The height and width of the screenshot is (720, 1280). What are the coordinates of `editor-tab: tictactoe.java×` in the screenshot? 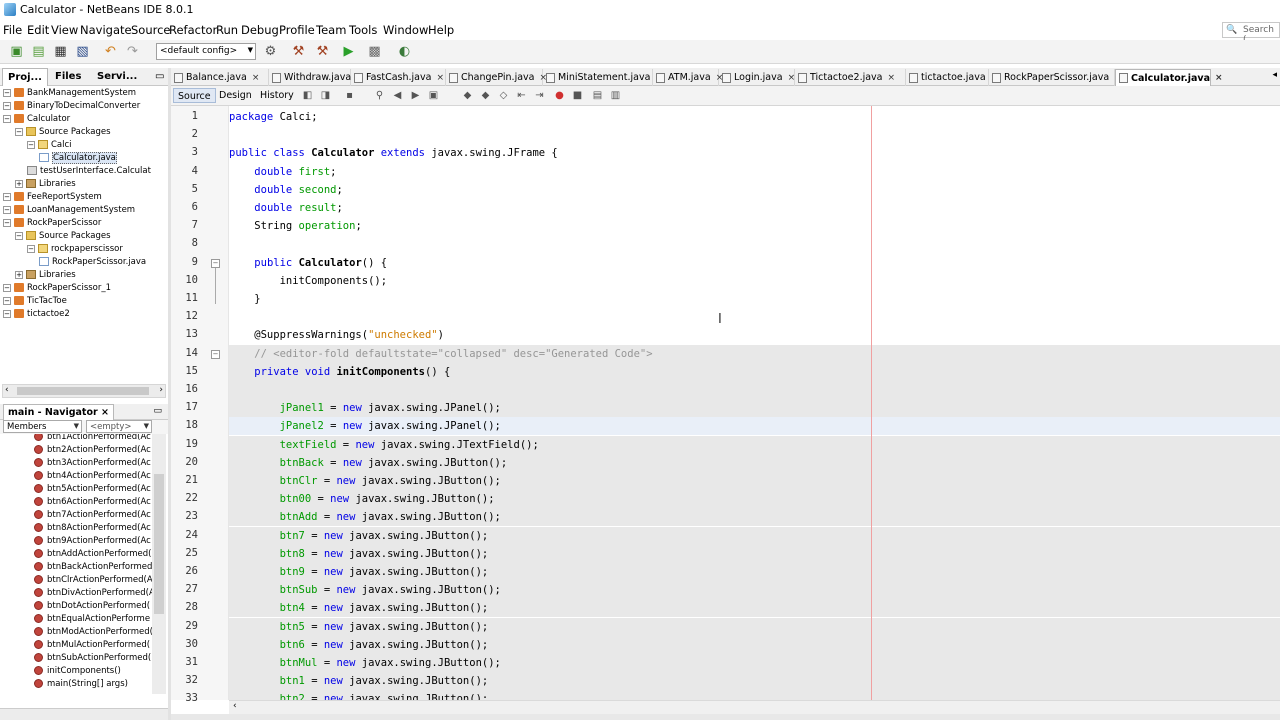 It's located at (952, 77).